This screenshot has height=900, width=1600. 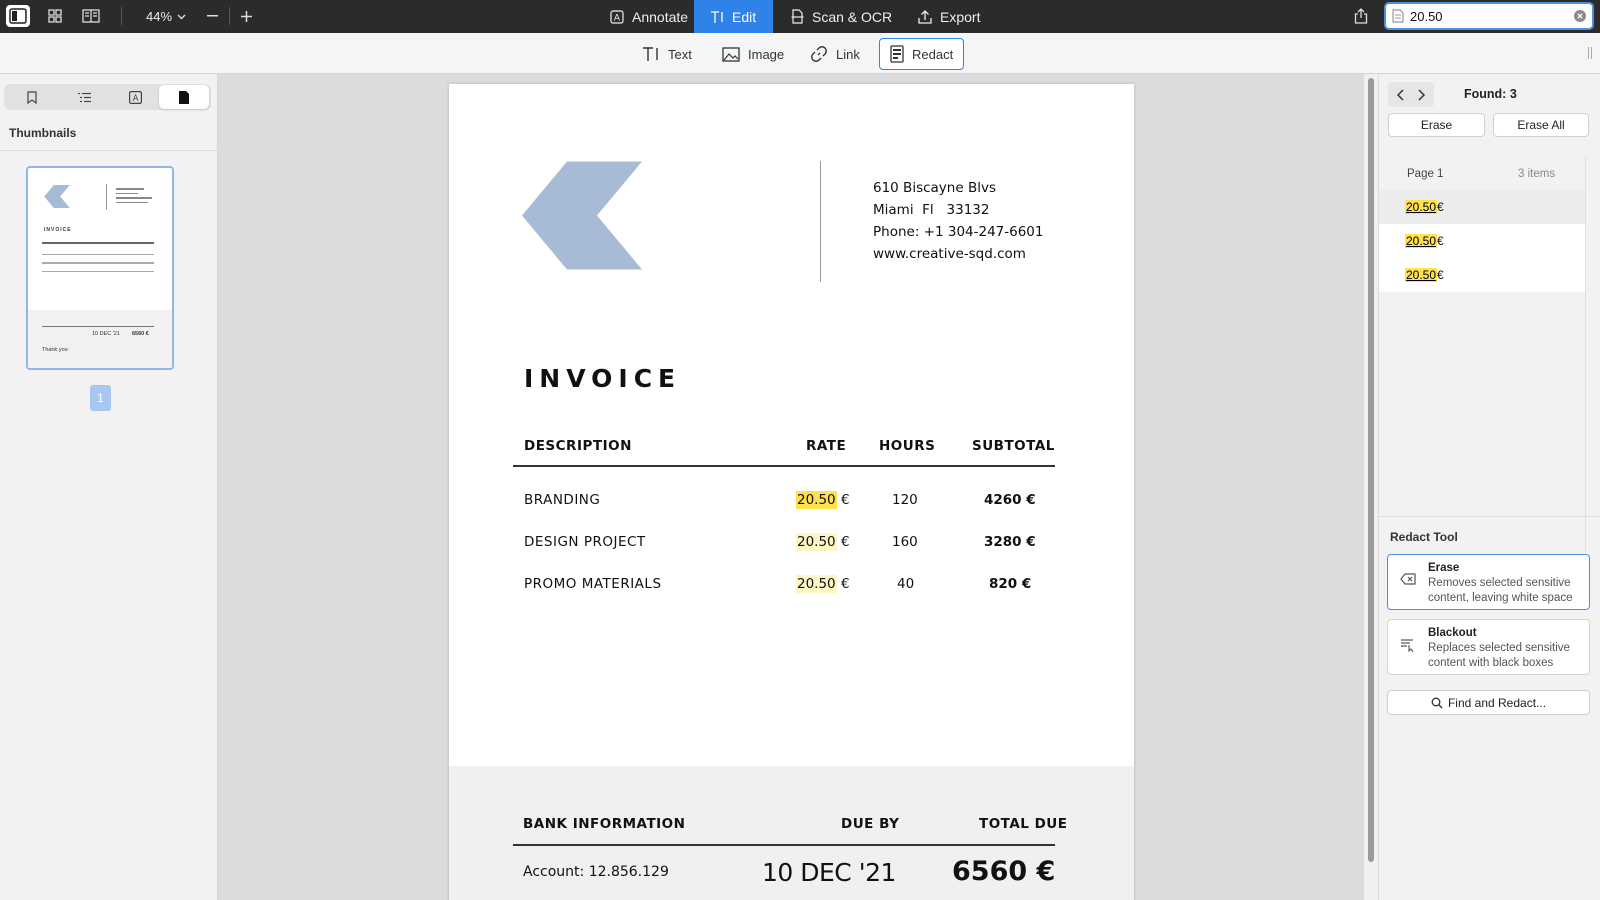 What do you see at coordinates (98, 257) in the screenshot?
I see `thumb-table-lines` at bounding box center [98, 257].